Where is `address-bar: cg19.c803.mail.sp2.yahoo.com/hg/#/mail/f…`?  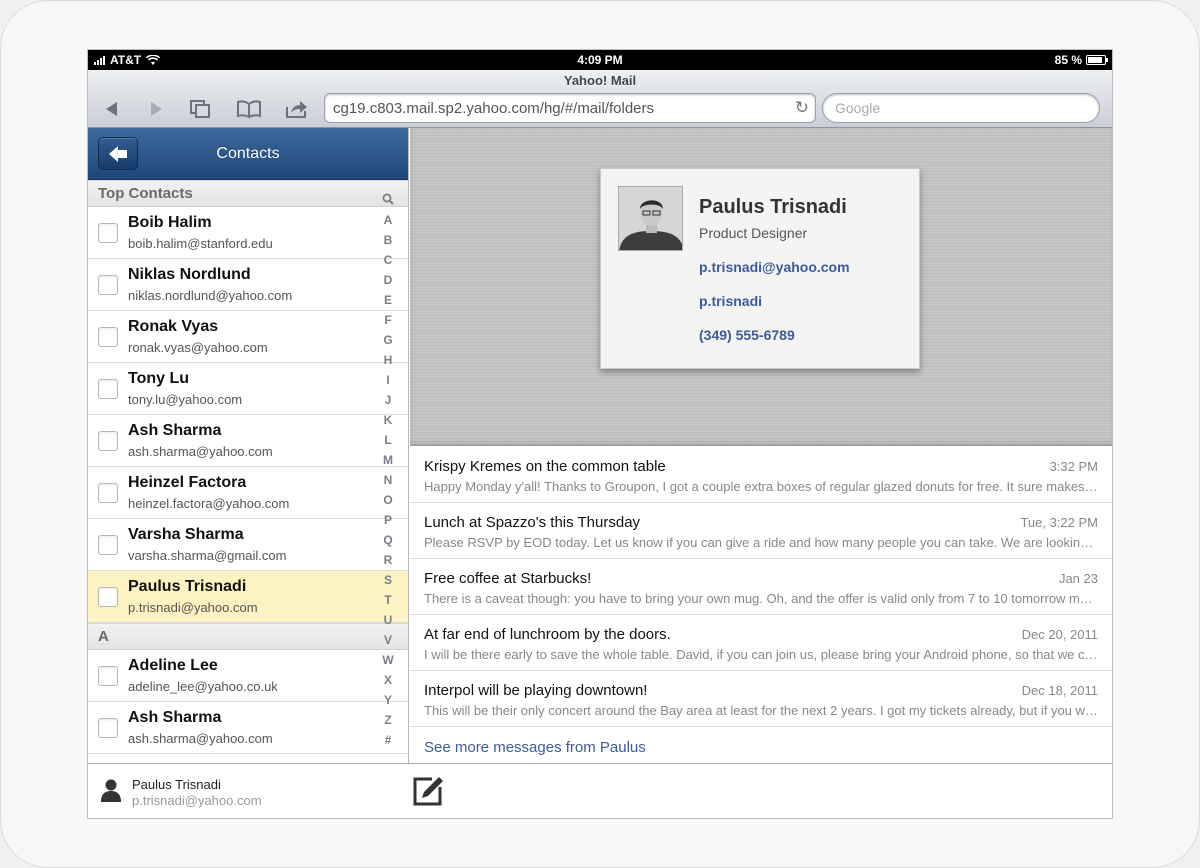
address-bar: cg19.c803.mail.sp2.yahoo.com/hg/#/mail/f… is located at coordinates (570, 108).